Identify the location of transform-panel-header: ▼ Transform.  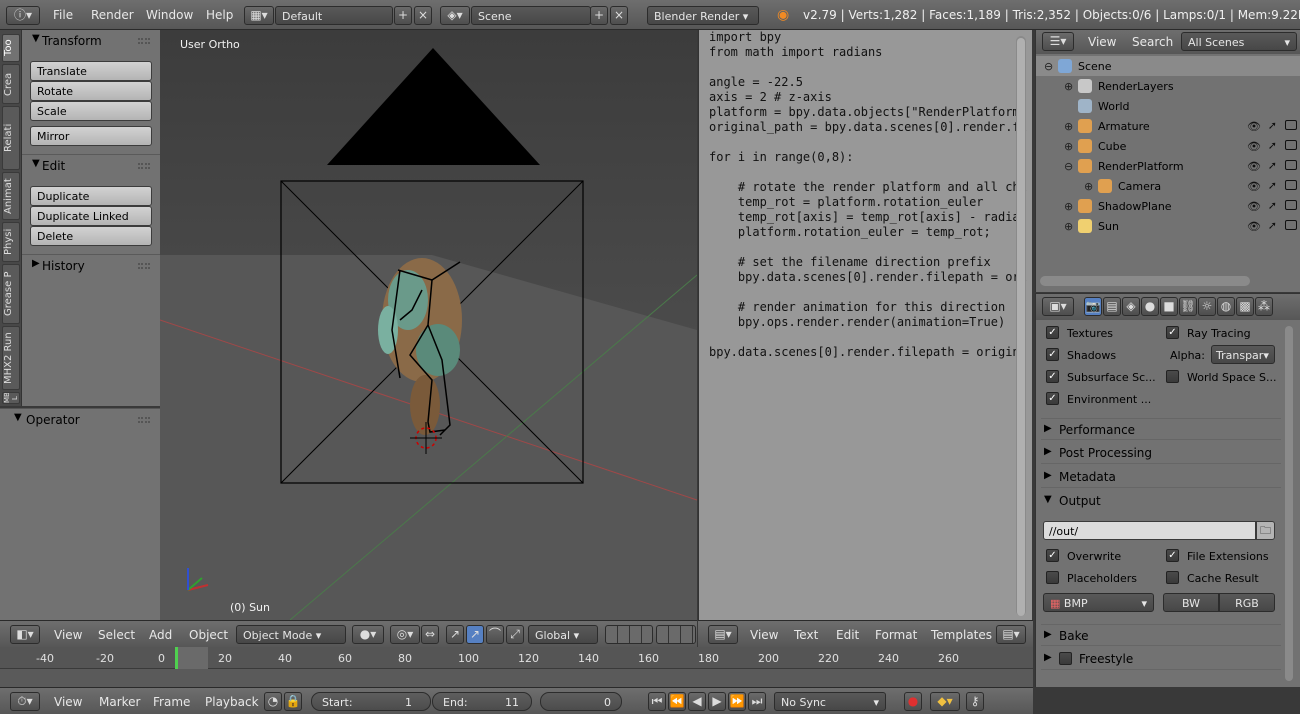
(91, 41).